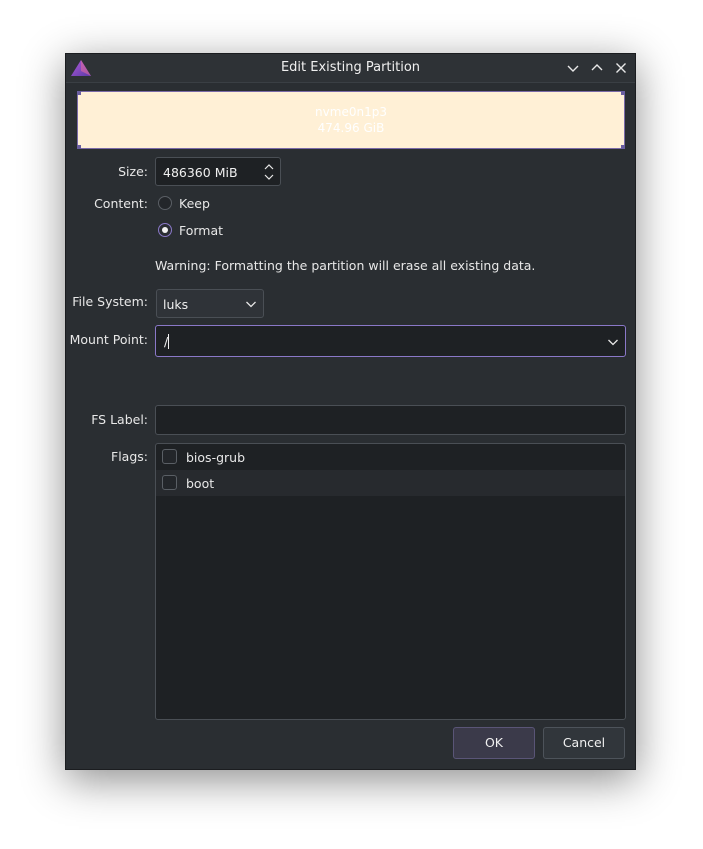 This screenshot has height=849, width=703. Describe the element at coordinates (176, 304) in the screenshot. I see `filesystem-value: luks` at that location.